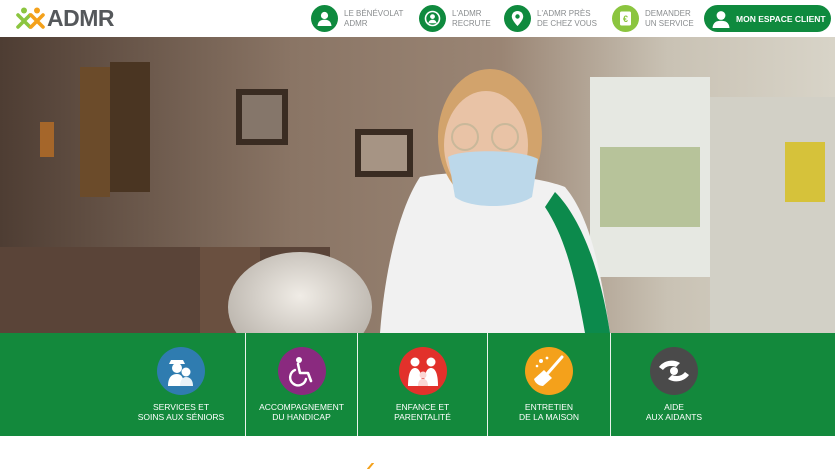  Describe the element at coordinates (471, 18) in the screenshot. I see `nav-recruit-label: L'ADMR RECRUTE` at that location.